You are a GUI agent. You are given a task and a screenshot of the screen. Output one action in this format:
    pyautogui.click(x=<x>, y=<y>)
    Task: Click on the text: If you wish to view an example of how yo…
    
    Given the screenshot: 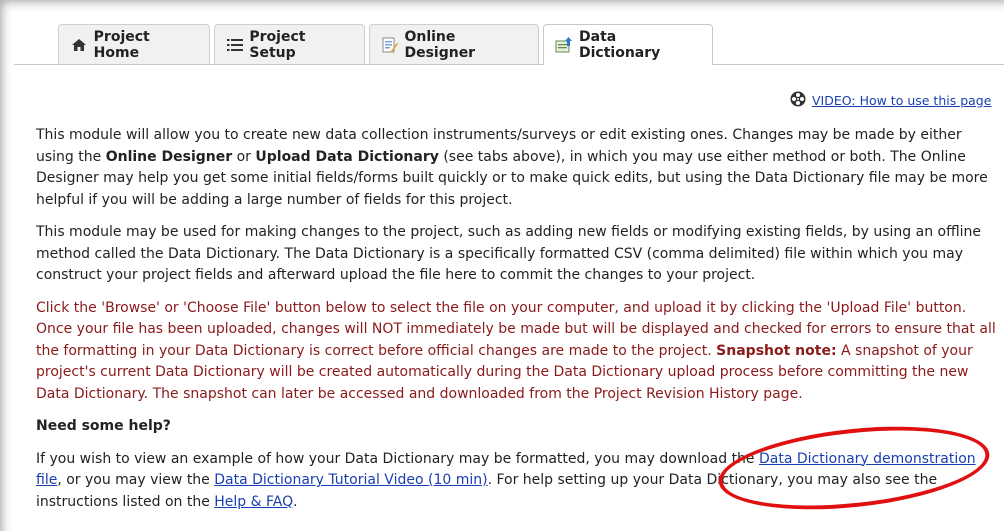 What is the action you would take?
    pyautogui.click(x=397, y=458)
    